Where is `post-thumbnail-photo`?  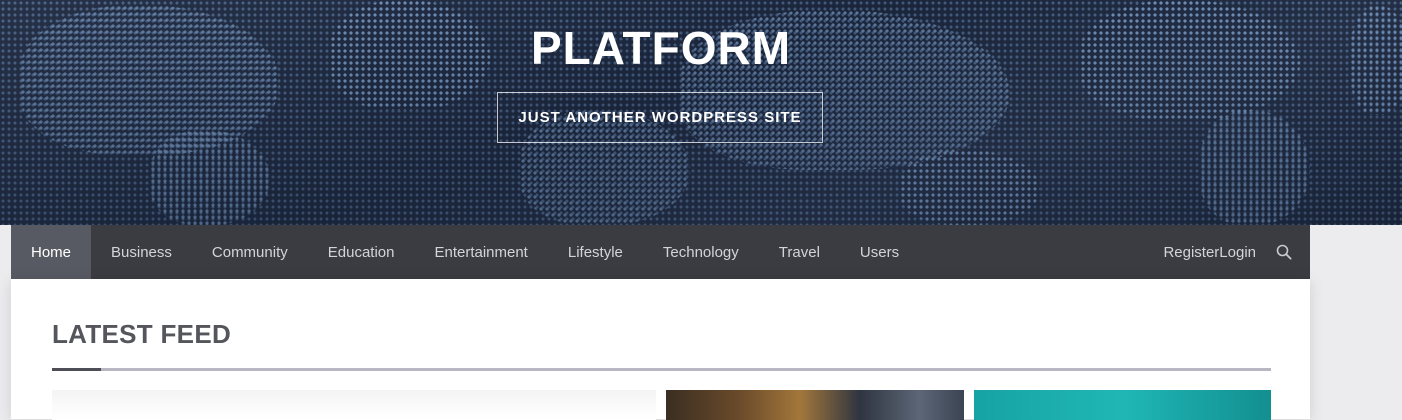
post-thumbnail-photo is located at coordinates (815, 405).